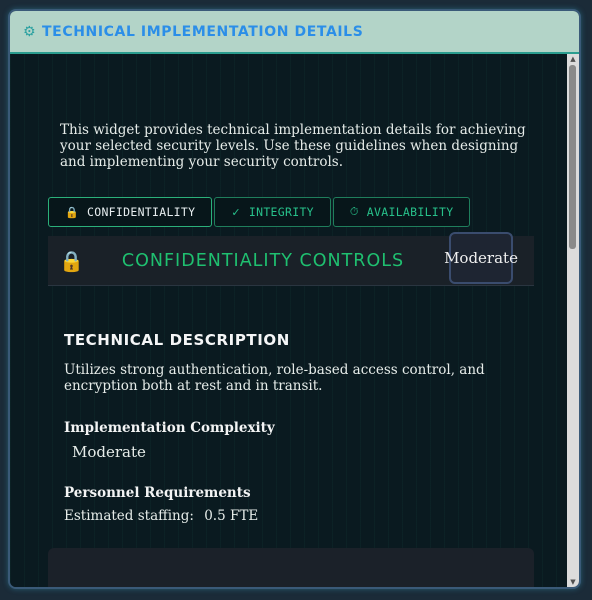  I want to click on implementation-complexity-value: Moderate, so click(109, 452).